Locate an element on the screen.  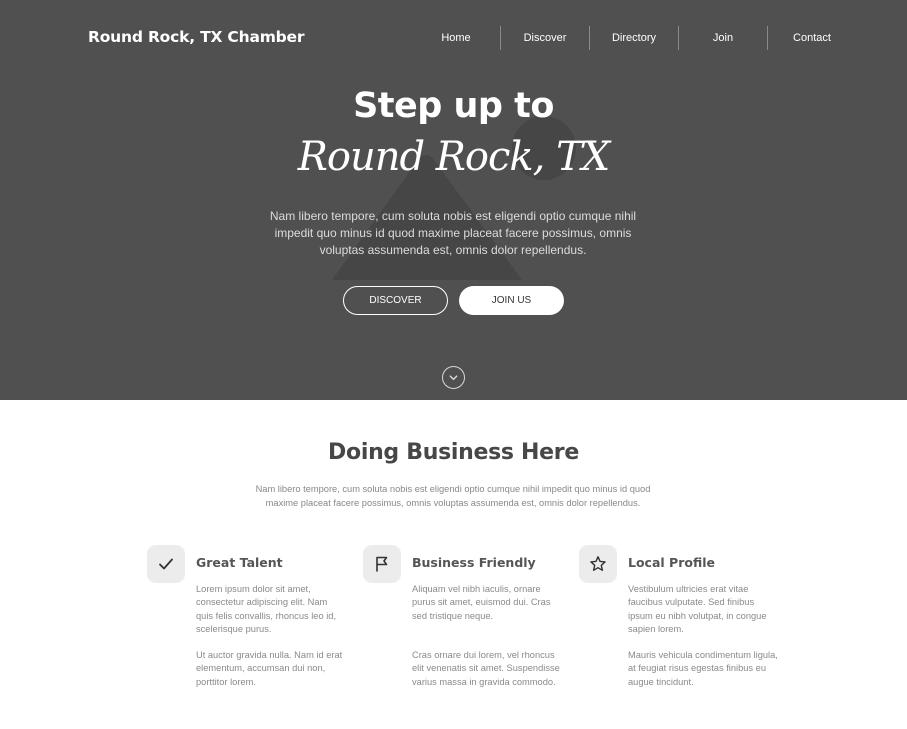
hero-title: Step up to is located at coordinates (453, 106).